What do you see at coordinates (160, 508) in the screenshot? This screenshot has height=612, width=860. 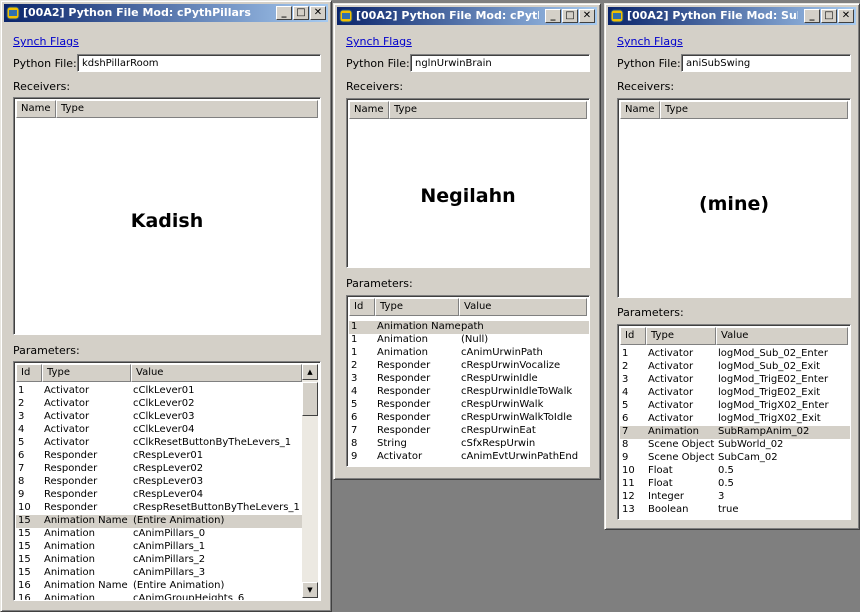 I see `table-row: 10 Responder cRespResetButtonByTheLevers_1` at bounding box center [160, 508].